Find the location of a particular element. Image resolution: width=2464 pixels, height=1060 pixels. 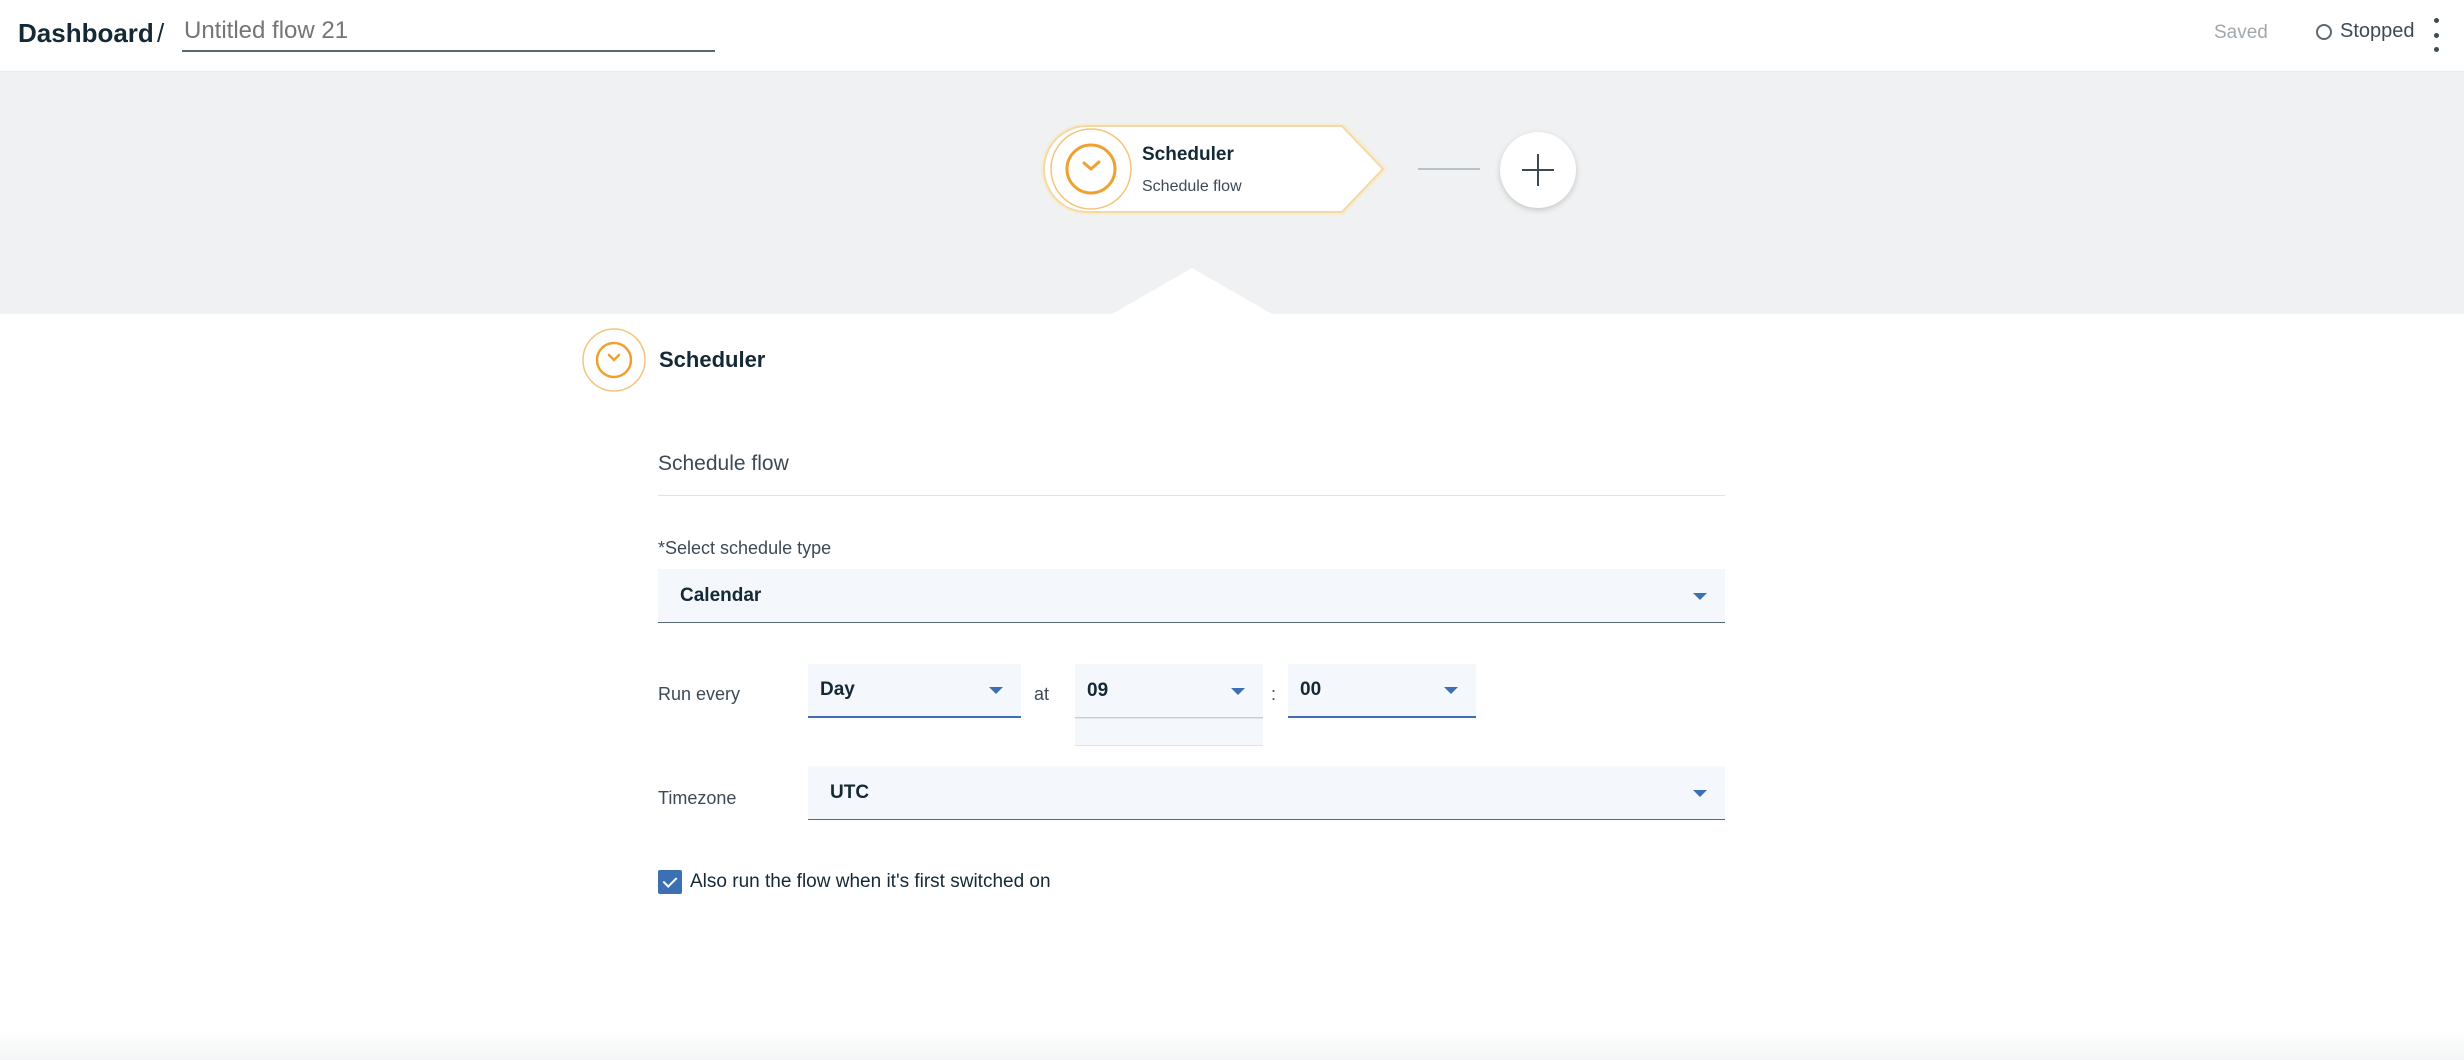

breadcrumb-dashboard-link: Dashboard is located at coordinates (86, 33).